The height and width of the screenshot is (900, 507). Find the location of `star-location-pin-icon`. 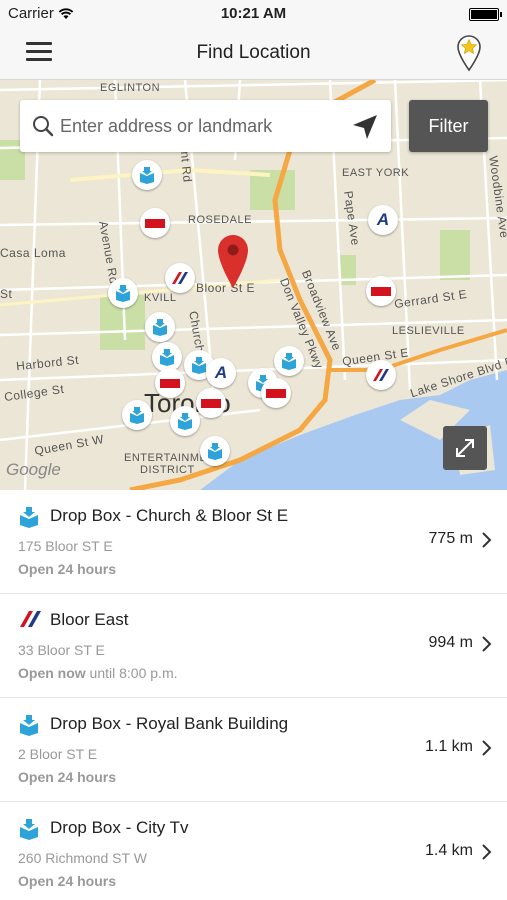

star-location-pin-icon is located at coordinates (469, 53).